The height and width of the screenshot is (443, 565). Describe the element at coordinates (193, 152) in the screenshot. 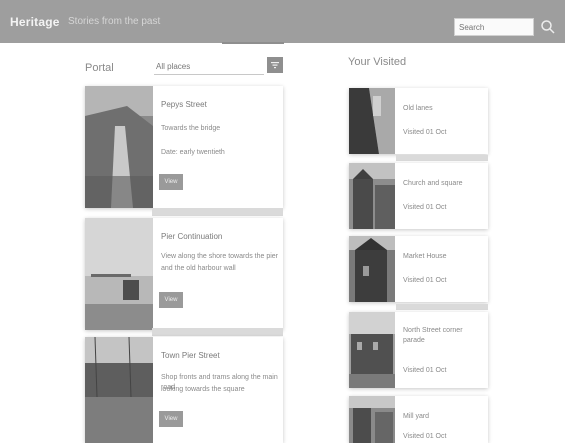

I see `card-date: Date: early twentieth` at that location.